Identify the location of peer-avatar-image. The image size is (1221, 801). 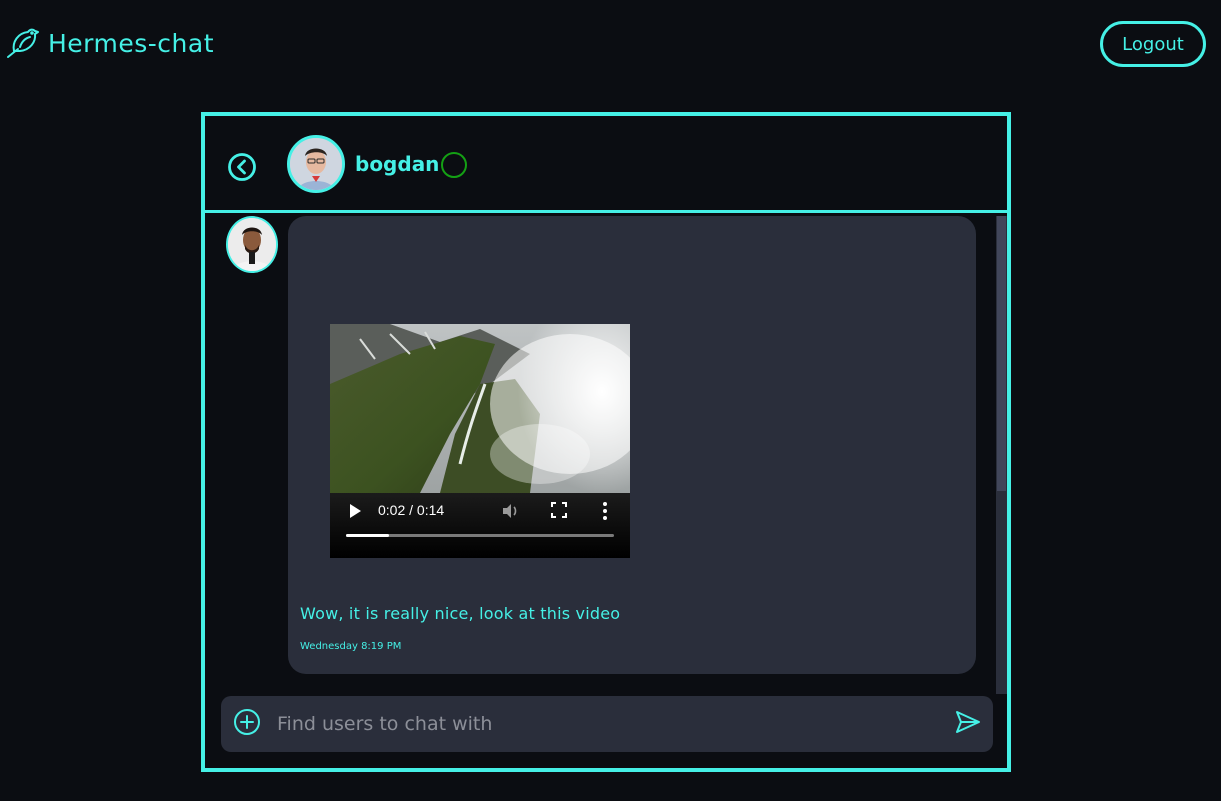
(316, 164).